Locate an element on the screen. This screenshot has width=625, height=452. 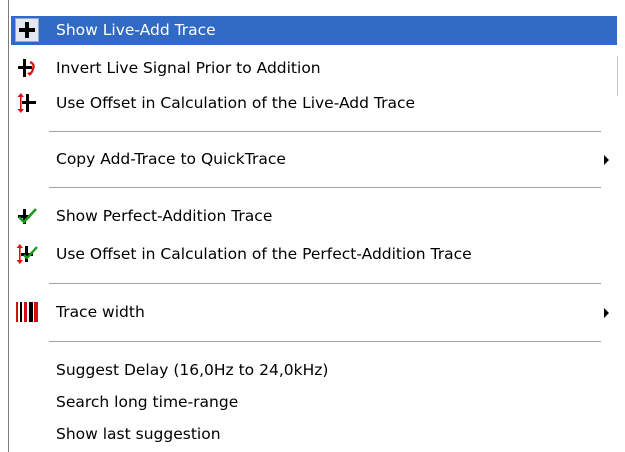
menu-item-copy-add-trace: Copy Add-Trace to QuickTrace is located at coordinates (314, 159).